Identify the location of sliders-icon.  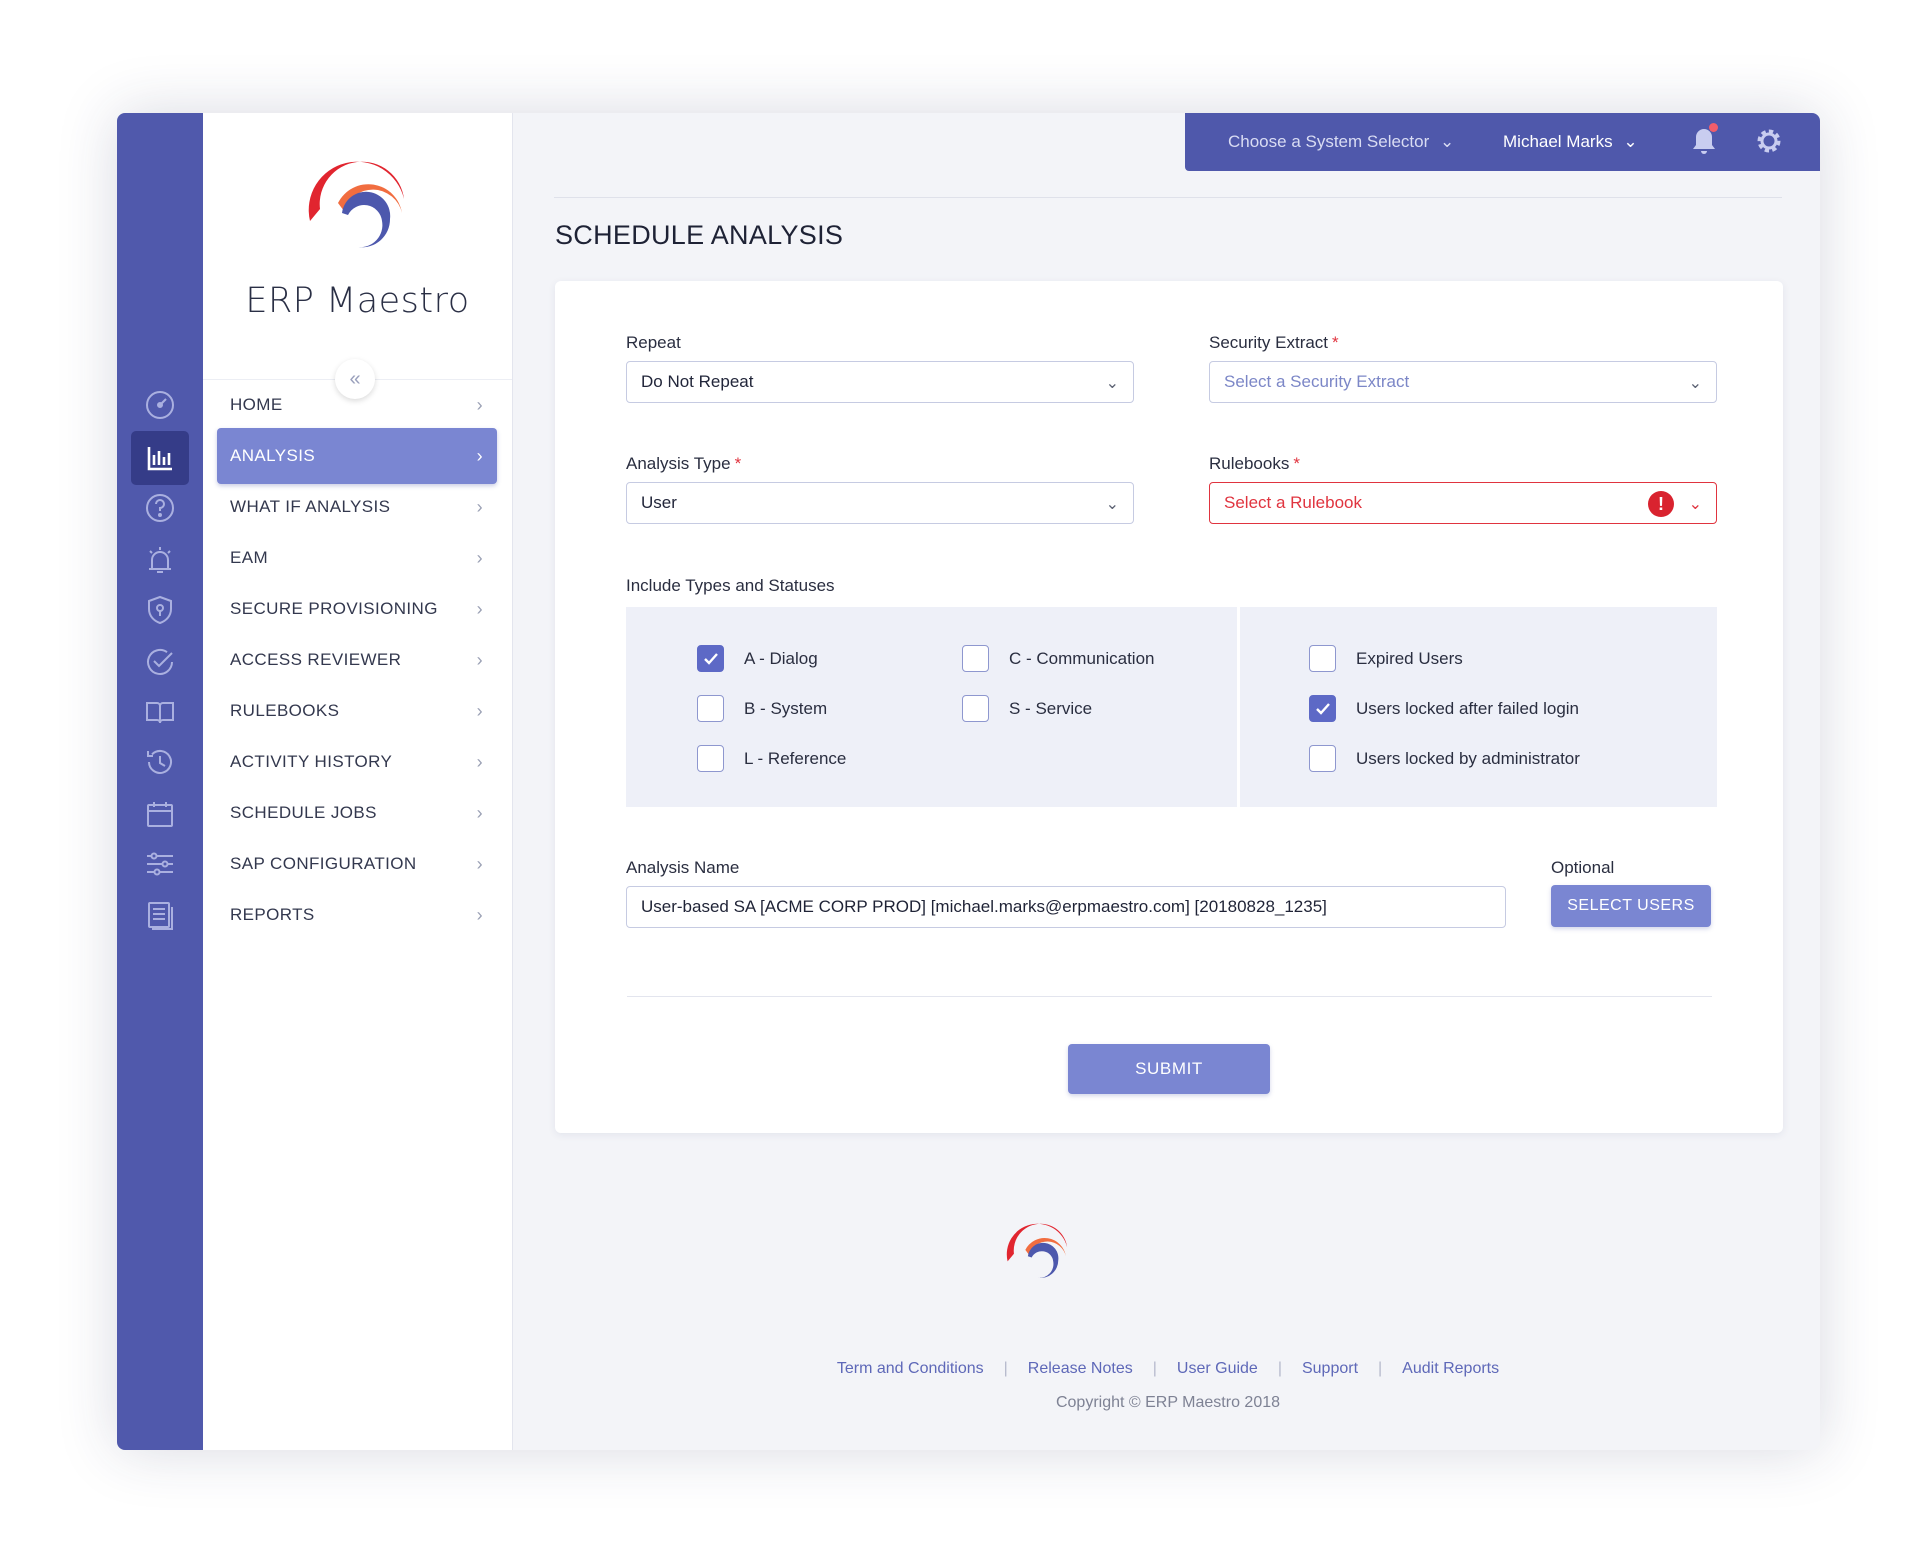
(160, 864).